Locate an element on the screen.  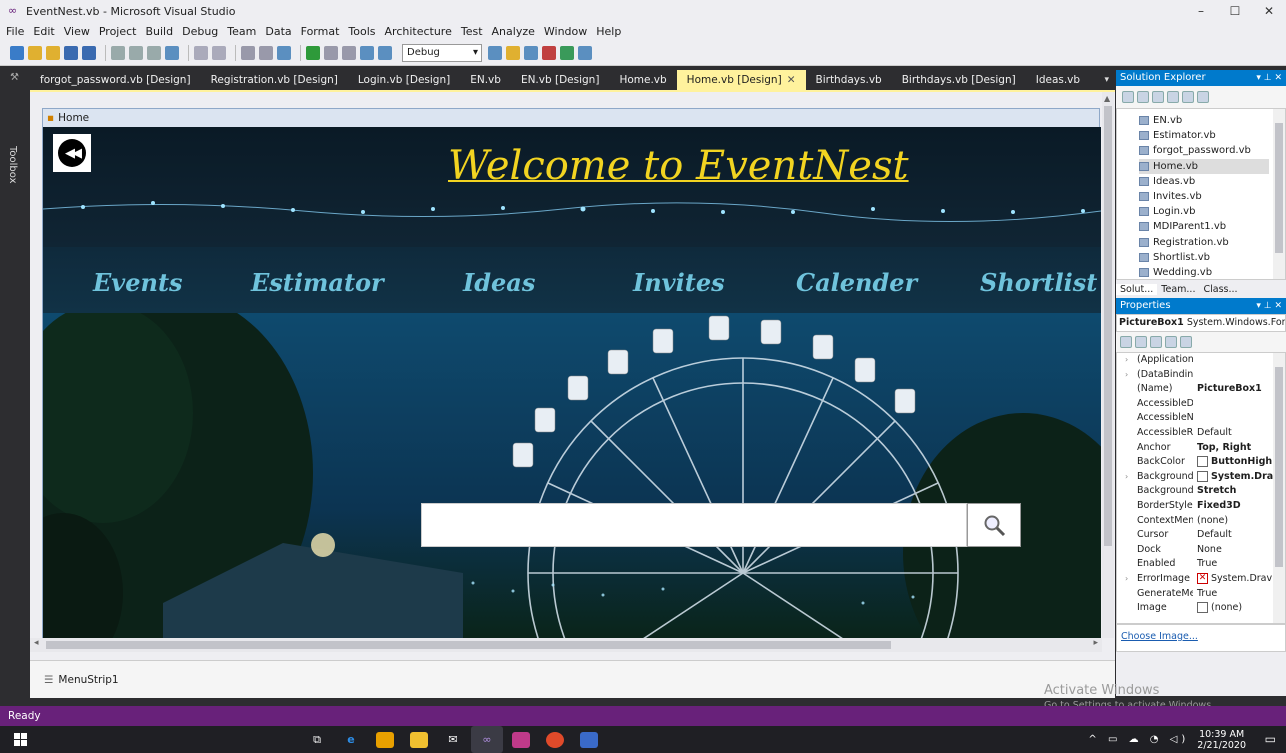
scroll-up-icon: ▲ is located at coordinates (1107, 98).